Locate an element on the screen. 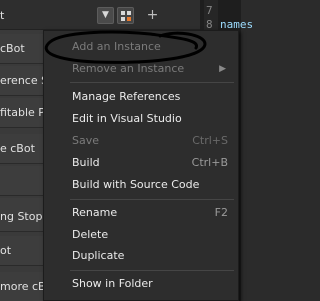 The image size is (320, 301). instances-icon-accent is located at coordinates (129, 19).